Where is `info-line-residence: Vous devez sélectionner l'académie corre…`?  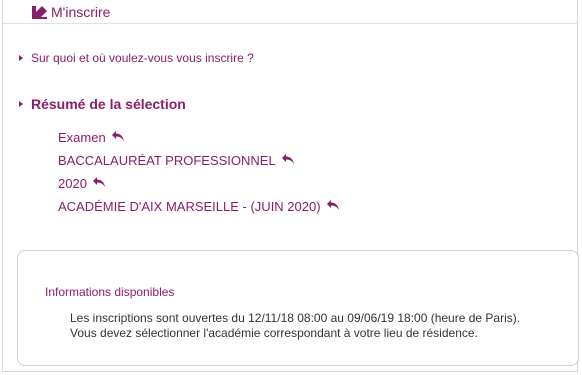 info-line-residence: Vous devez sélectionner l'académie corre… is located at coordinates (274, 333).